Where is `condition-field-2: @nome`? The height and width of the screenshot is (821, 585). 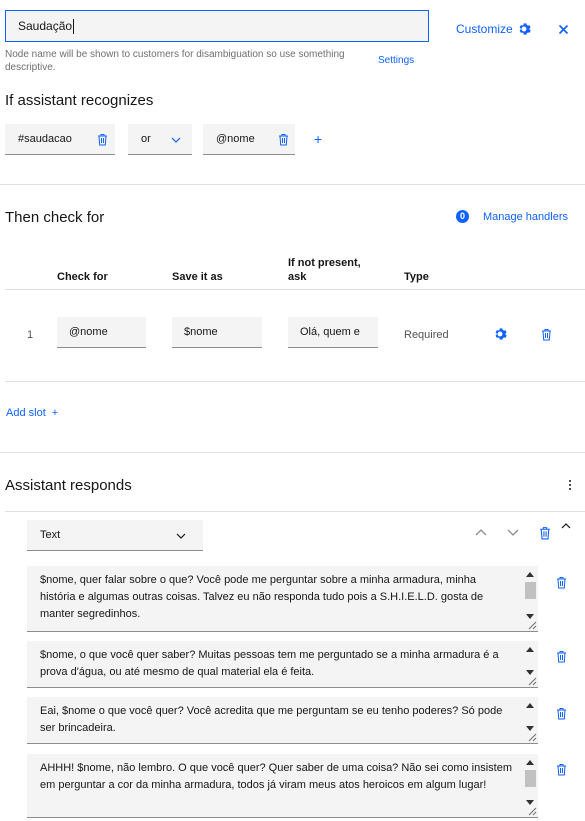 condition-field-2: @nome is located at coordinates (249, 139).